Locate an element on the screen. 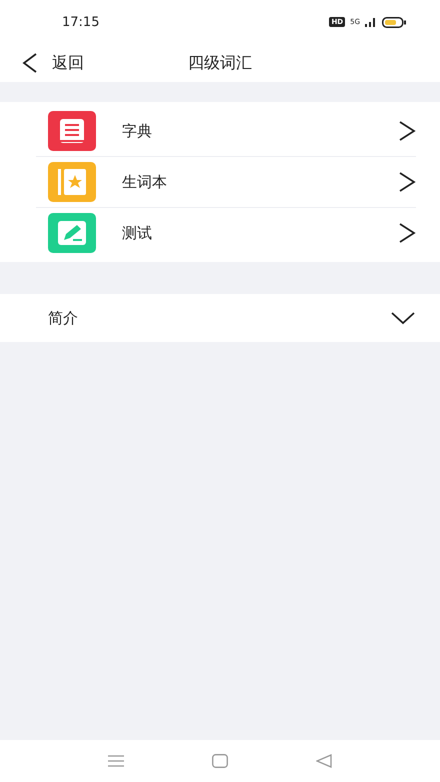  menu-item: 字典 is located at coordinates (226, 131).